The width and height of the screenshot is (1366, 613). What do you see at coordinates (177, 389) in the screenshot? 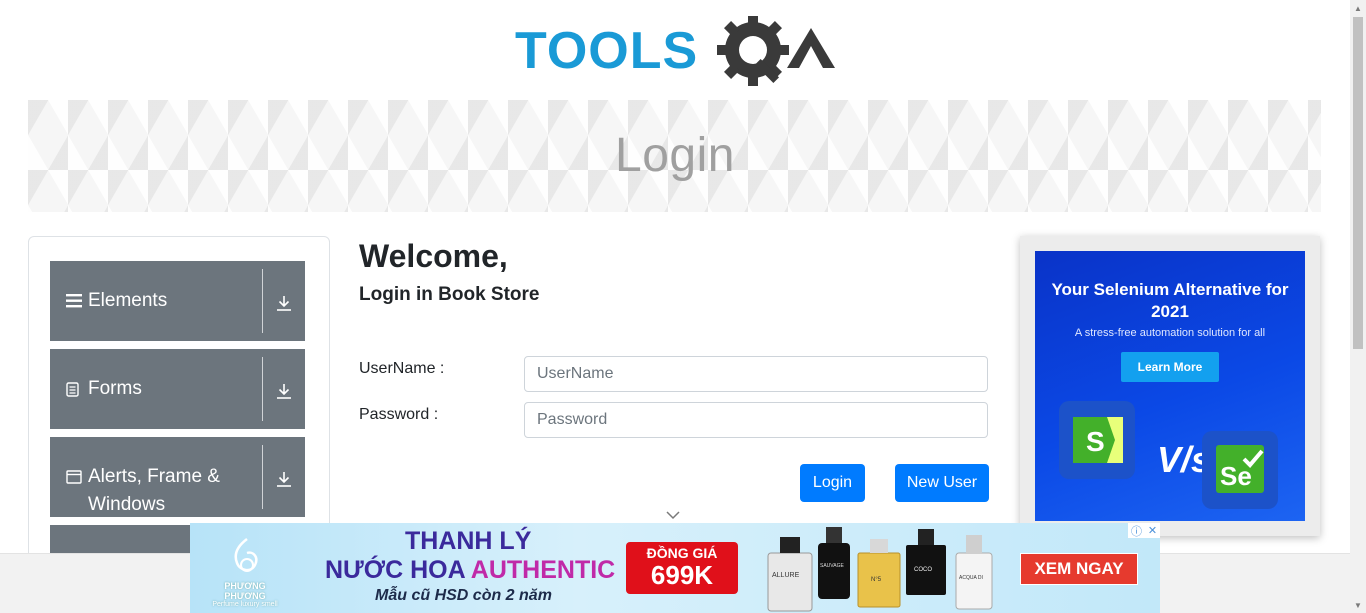
I see `nav-group-forms: Forms` at bounding box center [177, 389].